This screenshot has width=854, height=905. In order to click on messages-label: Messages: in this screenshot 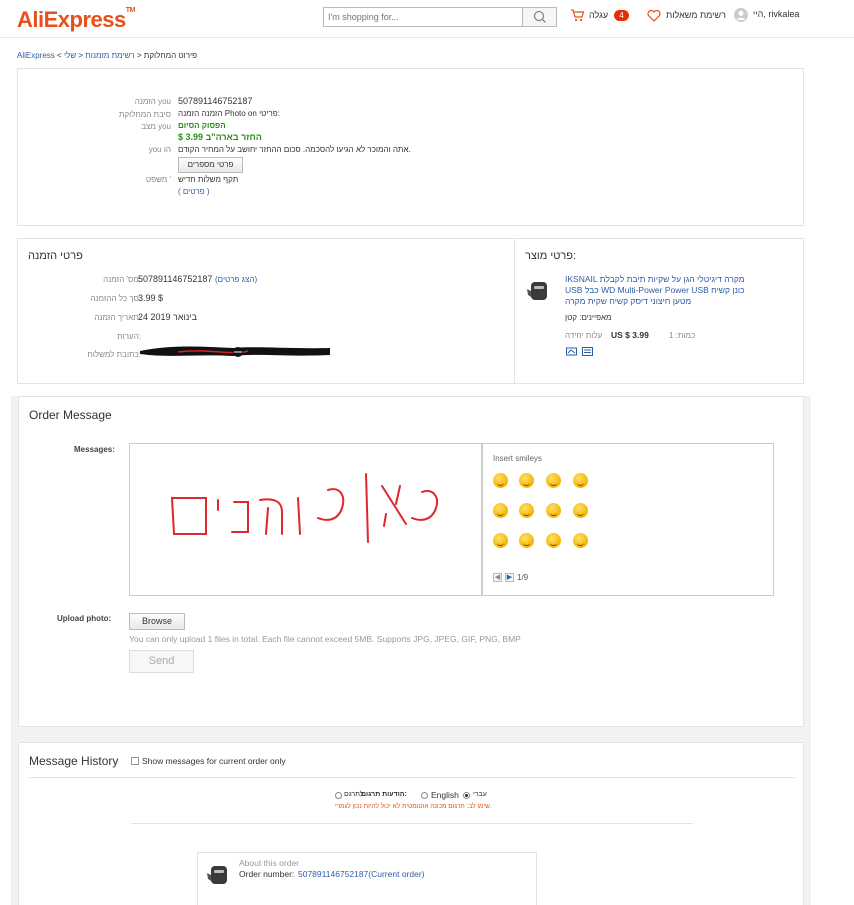, I will do `click(94, 449)`.